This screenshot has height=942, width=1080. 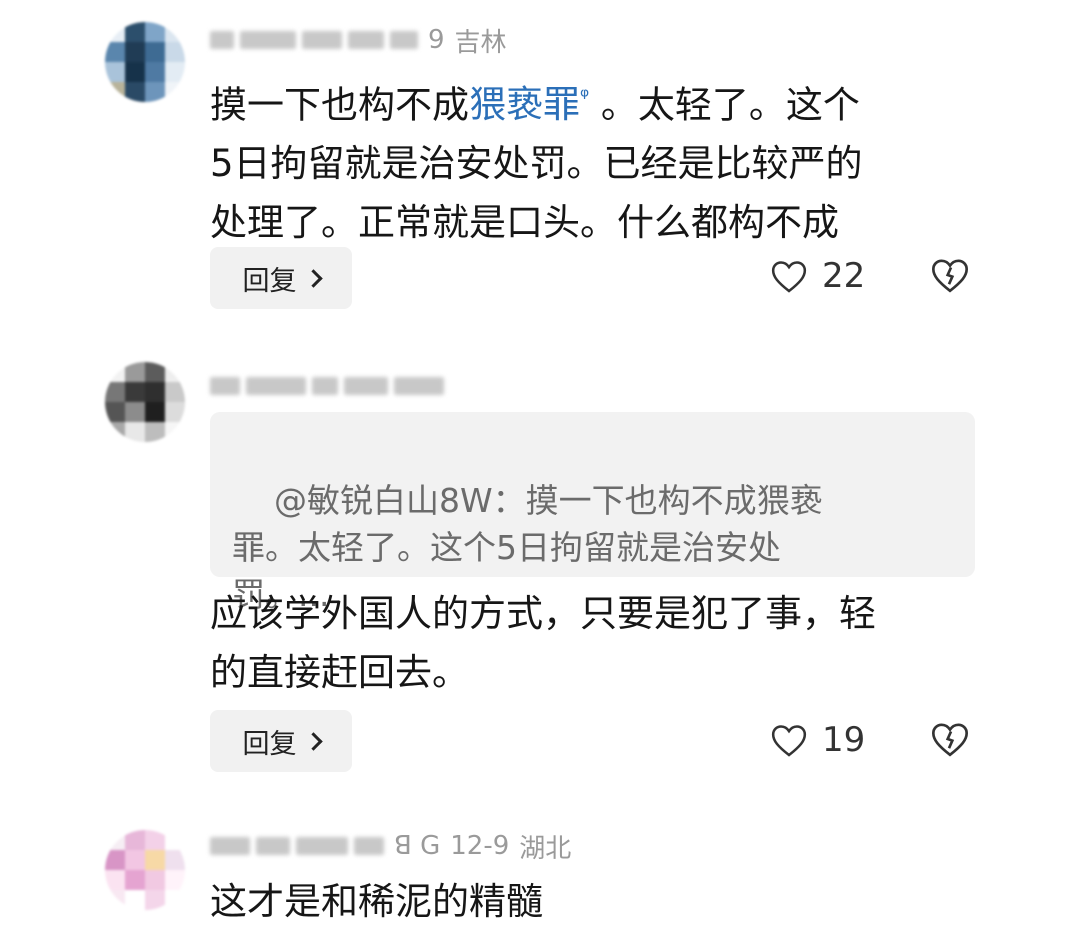 What do you see at coordinates (376, 901) in the screenshot?
I see `comment-text: 这才是和稀泥的精髓` at bounding box center [376, 901].